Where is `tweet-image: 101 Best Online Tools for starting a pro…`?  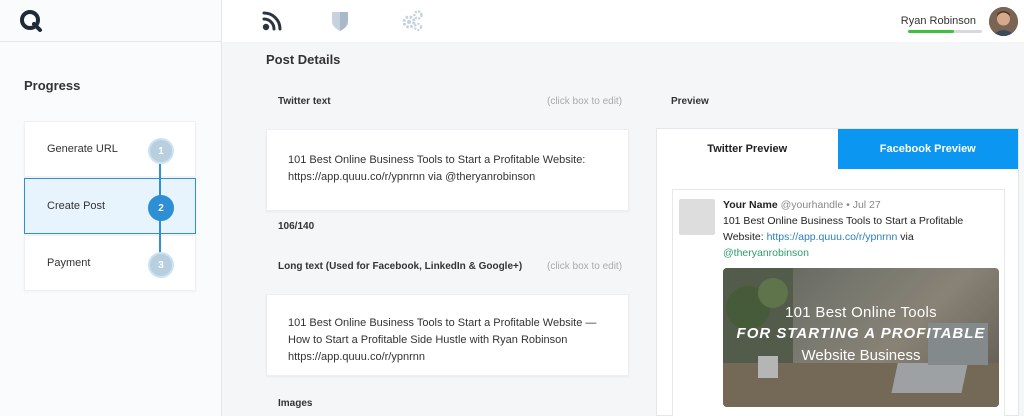
tweet-image: 101 Best Online Tools for starting a pro… is located at coordinates (861, 337).